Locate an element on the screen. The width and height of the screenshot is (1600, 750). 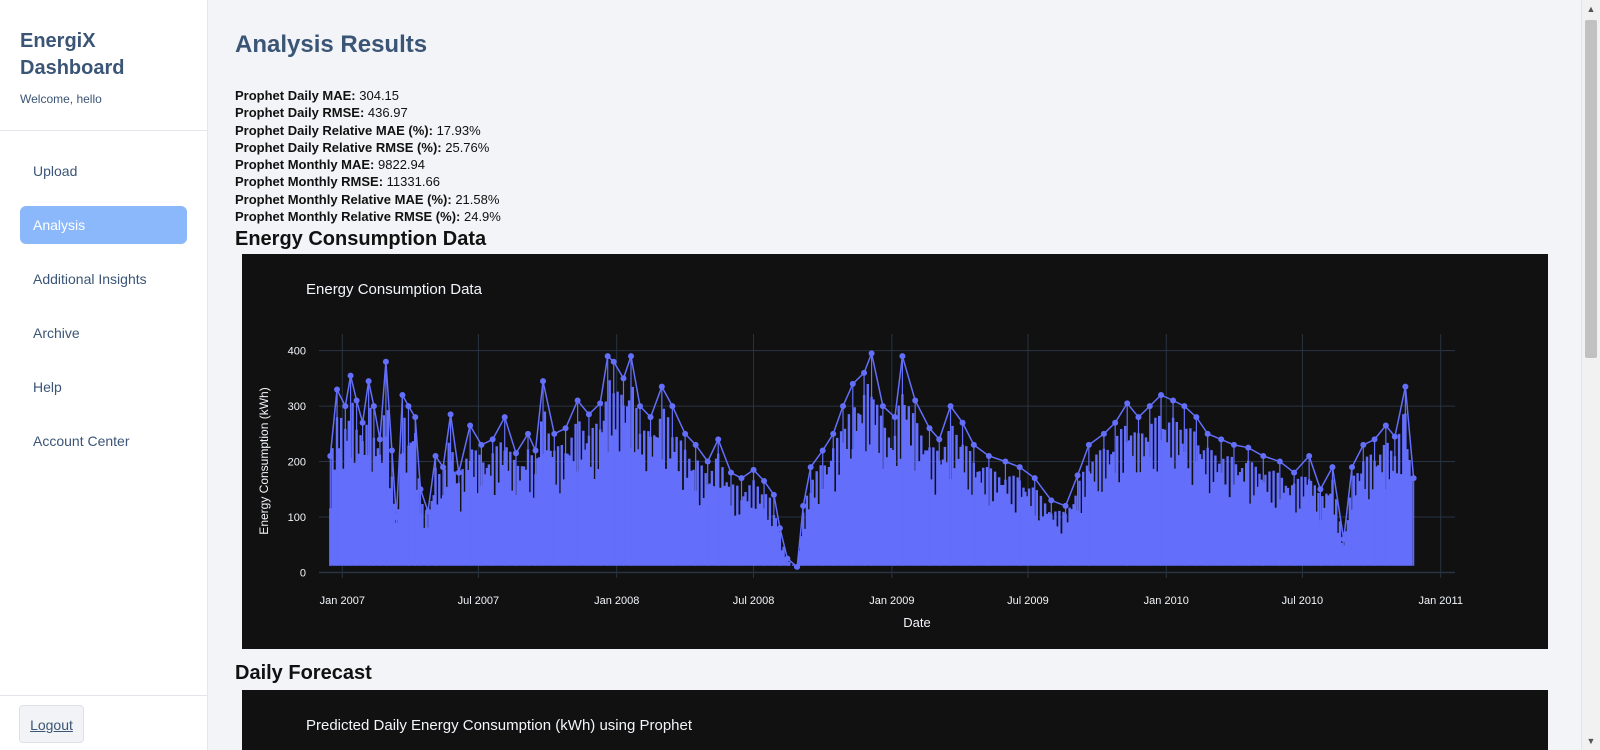
energy-section-title: Energy Consumption Data is located at coordinates (361, 239).